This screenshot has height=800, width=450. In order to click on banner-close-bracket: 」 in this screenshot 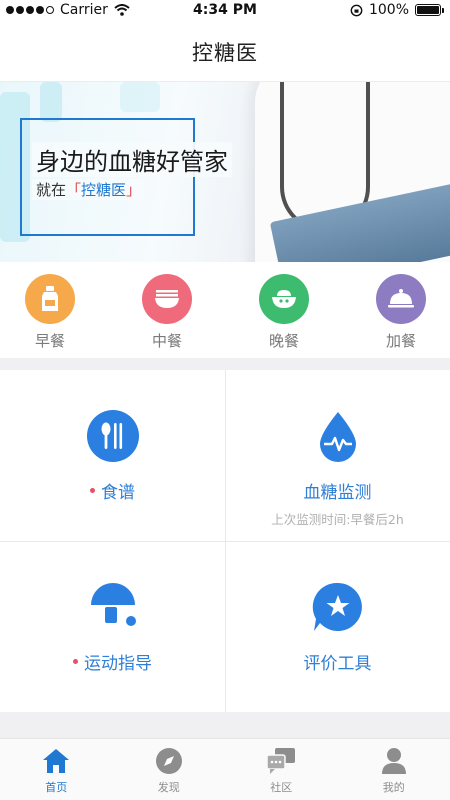, I will do `click(134, 190)`.